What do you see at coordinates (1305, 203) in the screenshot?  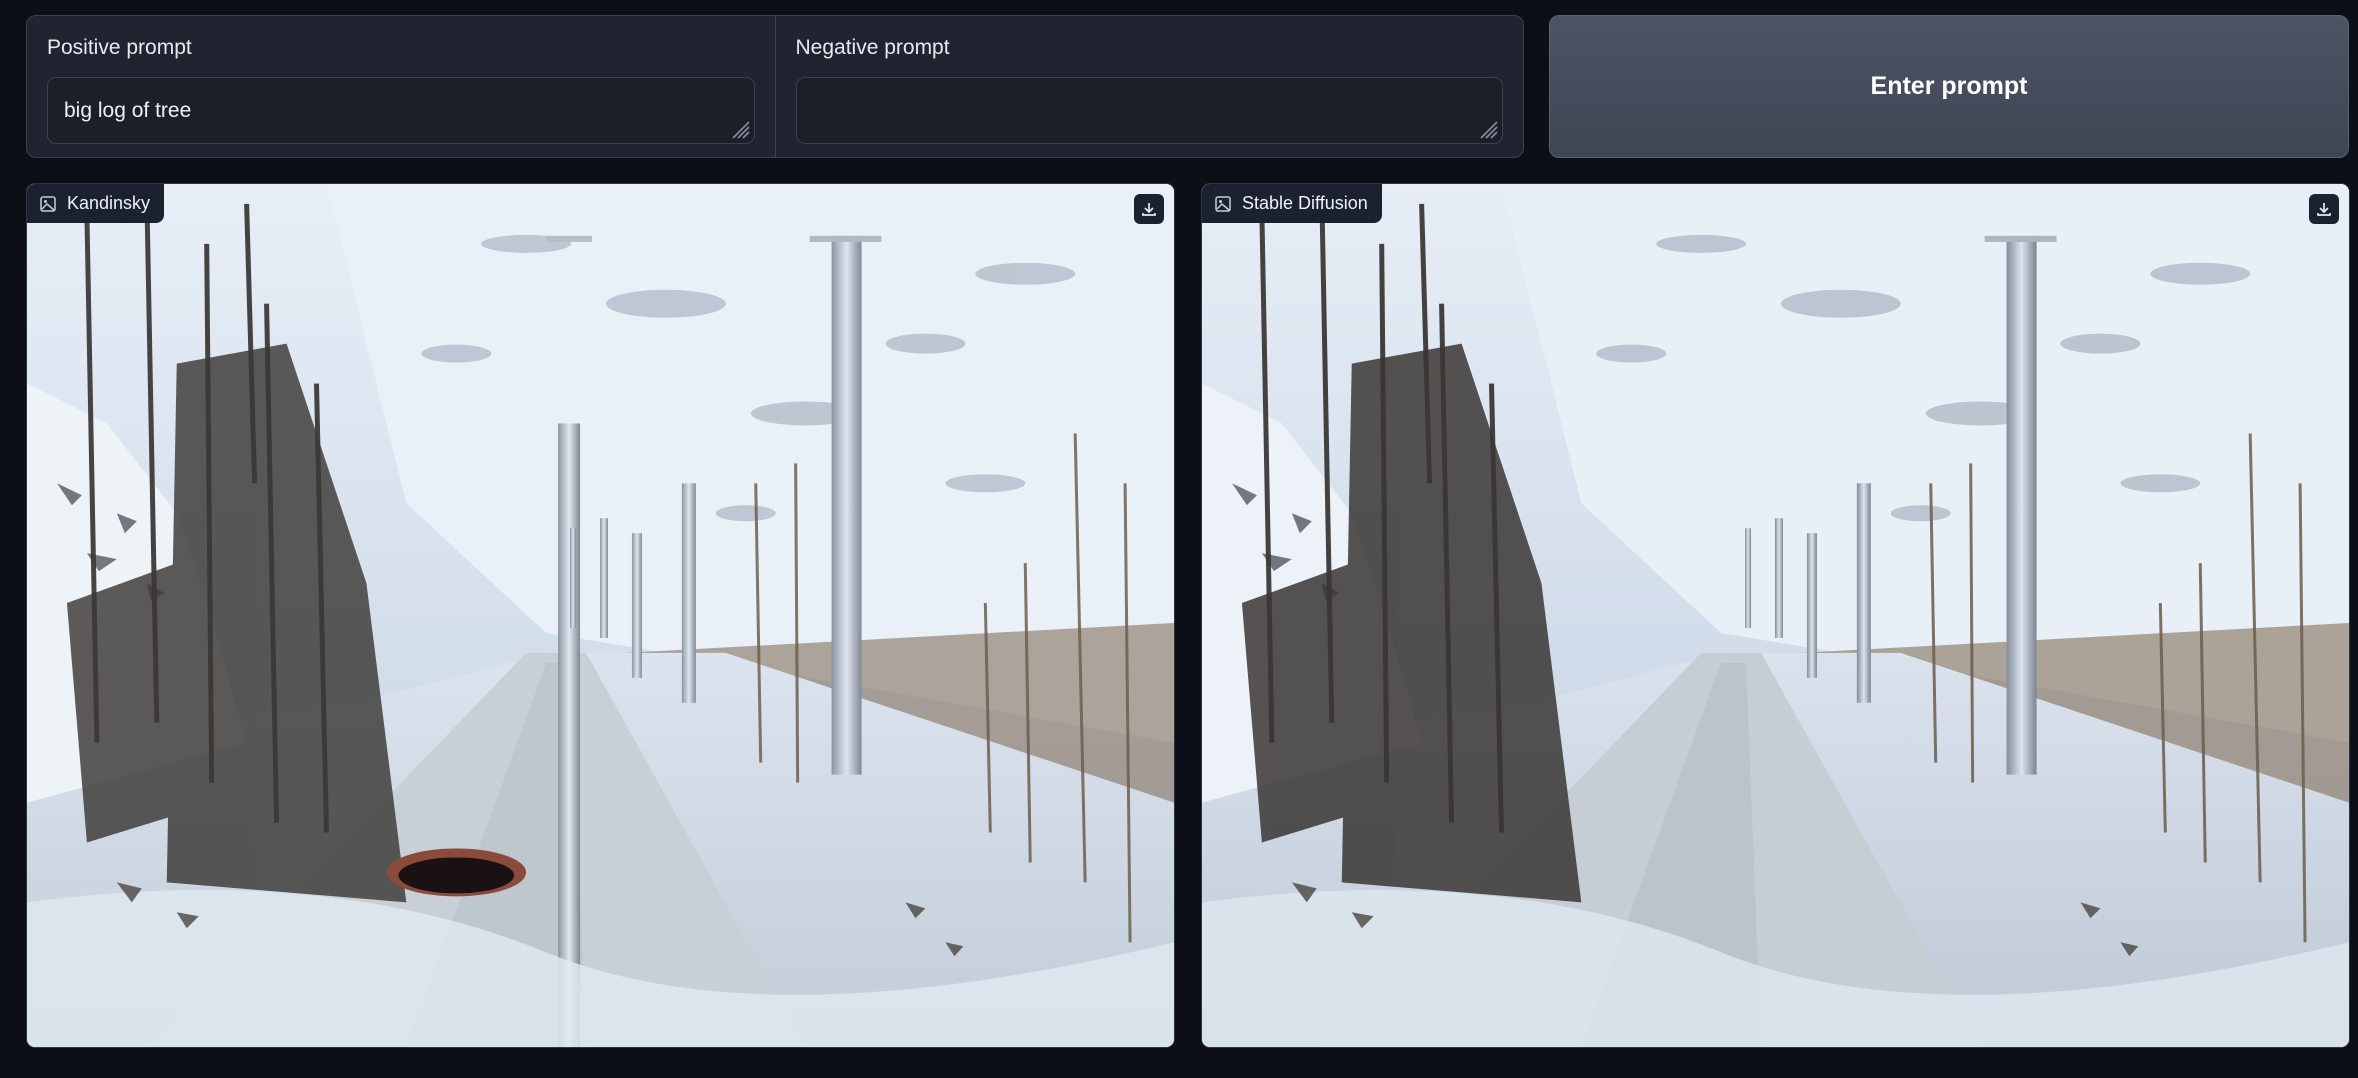 I see `stable-diffusion-label-text: Stable Diffusion` at bounding box center [1305, 203].